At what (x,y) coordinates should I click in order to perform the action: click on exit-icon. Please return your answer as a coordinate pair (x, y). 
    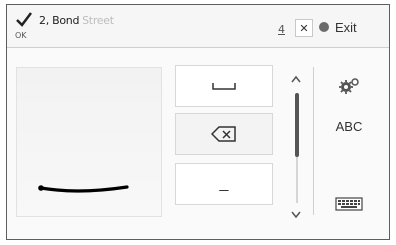
    Looking at the image, I should click on (324, 27).